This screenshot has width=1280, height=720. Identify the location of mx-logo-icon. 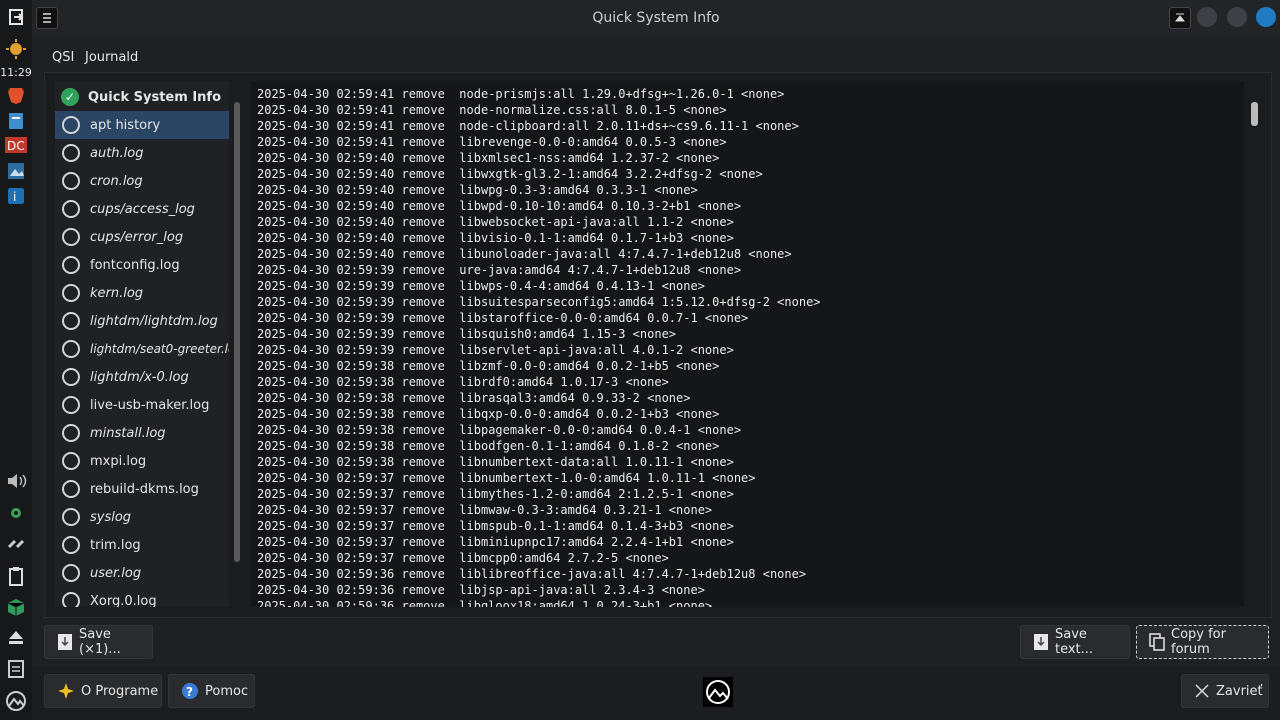
(16, 701).